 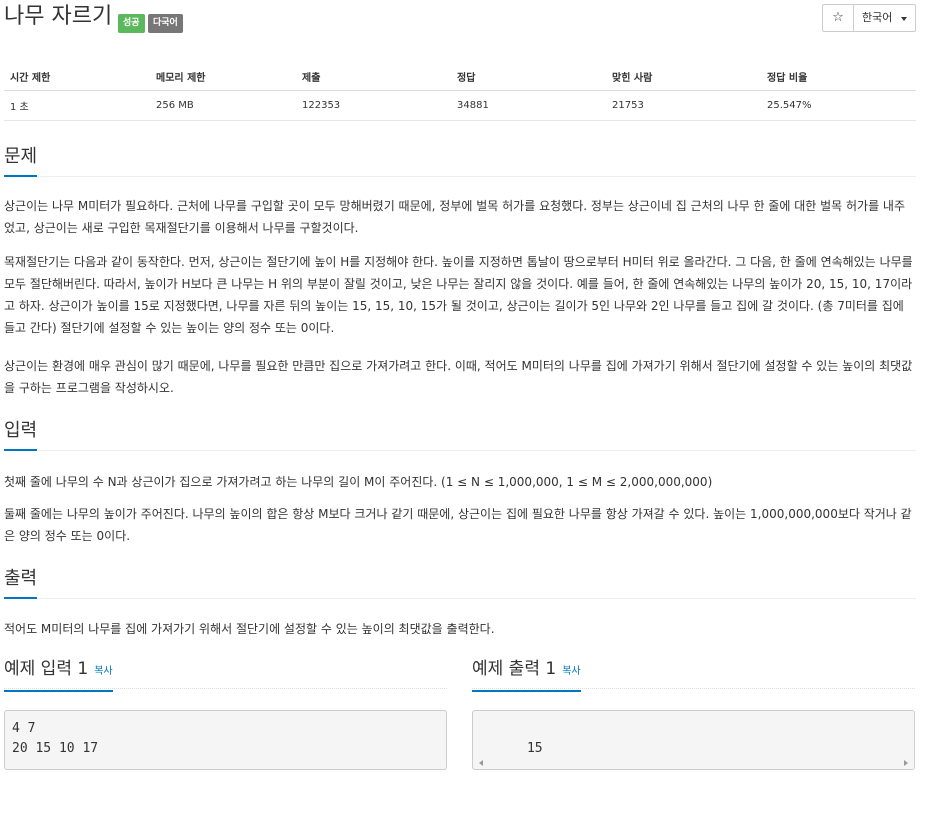 I want to click on sample-title-text: 예제 입력 1, so click(x=46, y=669).